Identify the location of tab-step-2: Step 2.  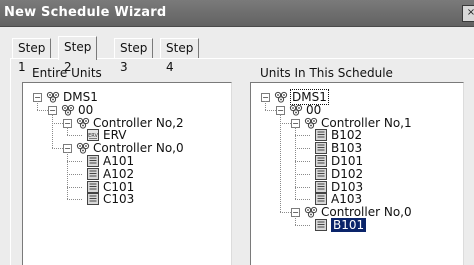
(78, 55).